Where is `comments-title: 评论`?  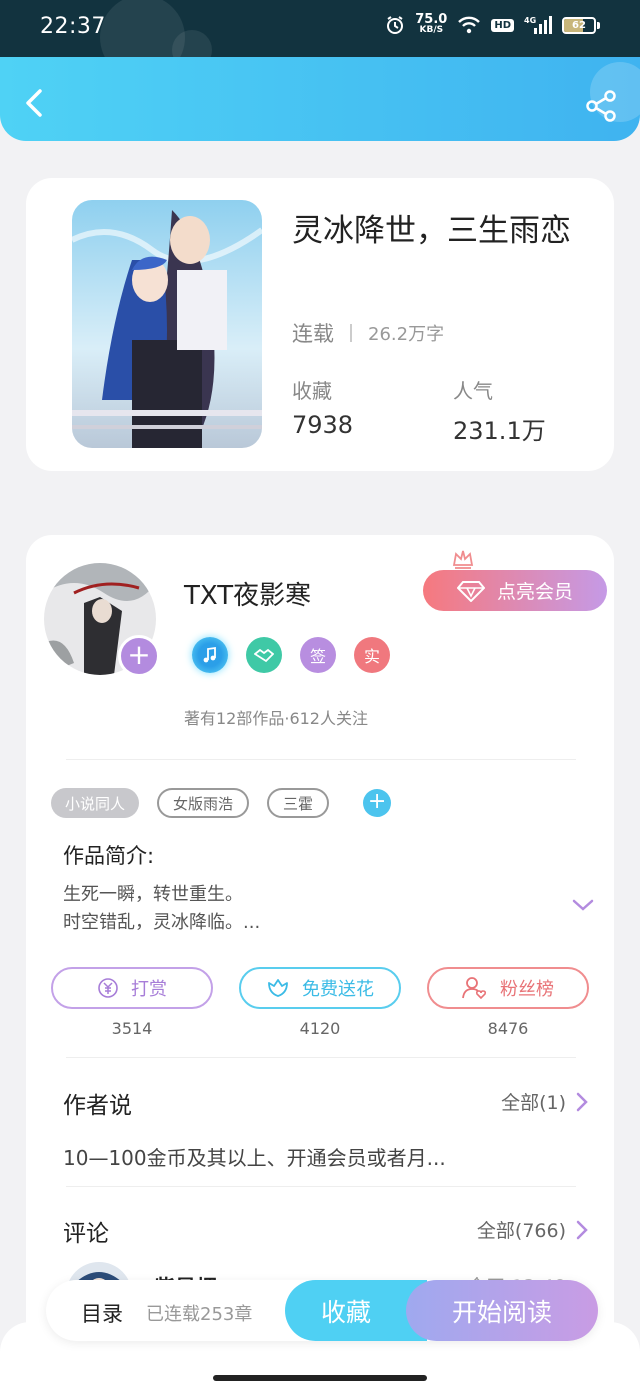
comments-title: 评论 is located at coordinates (86, 1234).